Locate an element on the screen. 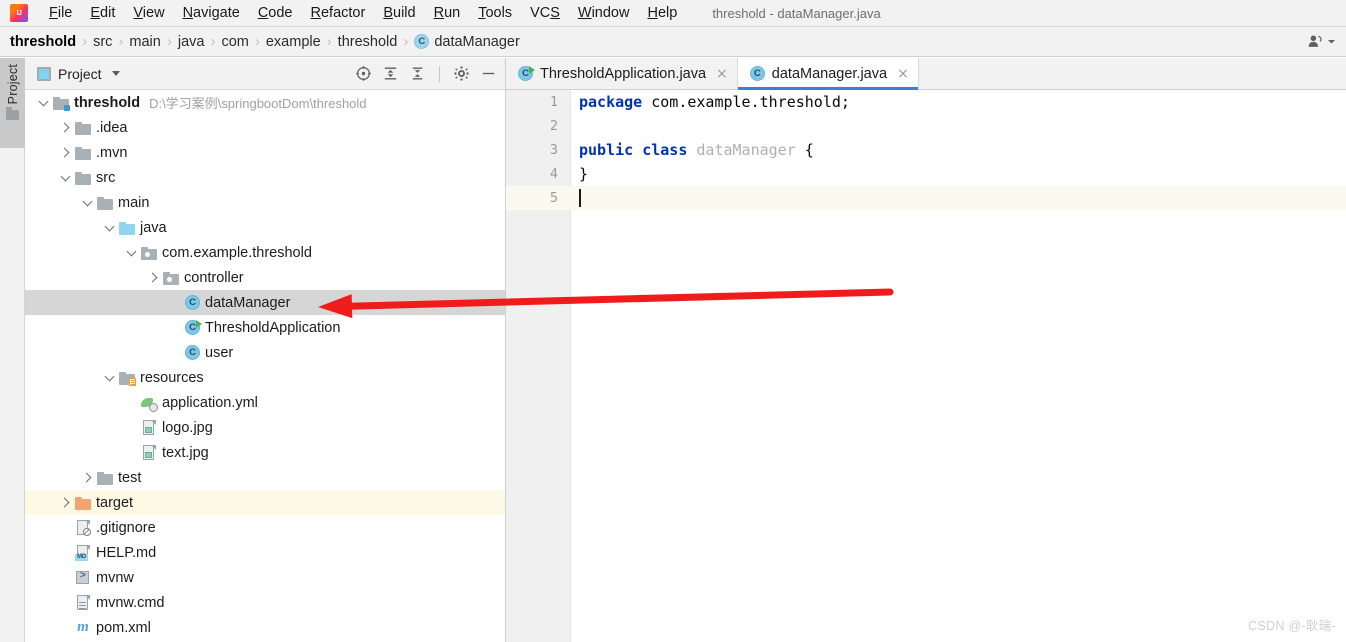  tree-node-test: test is located at coordinates (265, 477).